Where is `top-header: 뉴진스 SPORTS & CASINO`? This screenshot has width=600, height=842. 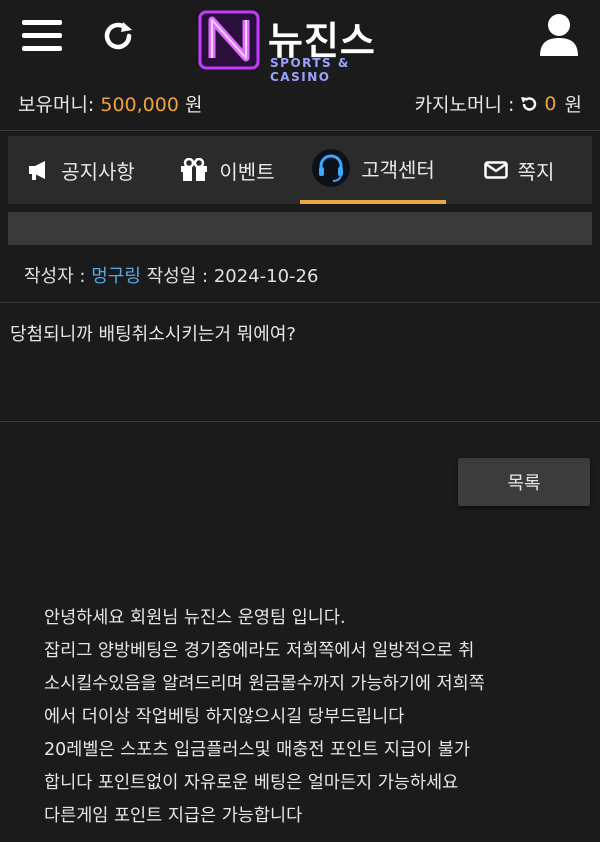
top-header: 뉴진스 SPORTS & CASINO is located at coordinates (300, 42).